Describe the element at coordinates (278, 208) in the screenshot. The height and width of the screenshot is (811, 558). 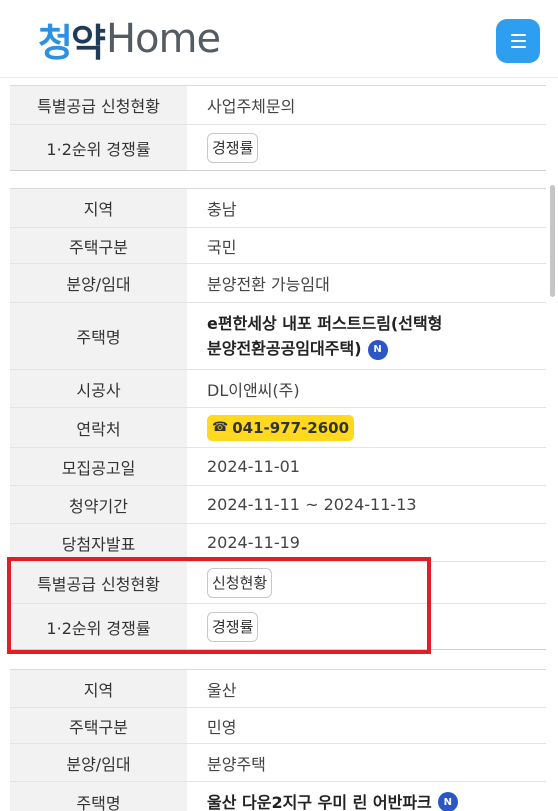
I see `table-row: 지역 충남` at that location.